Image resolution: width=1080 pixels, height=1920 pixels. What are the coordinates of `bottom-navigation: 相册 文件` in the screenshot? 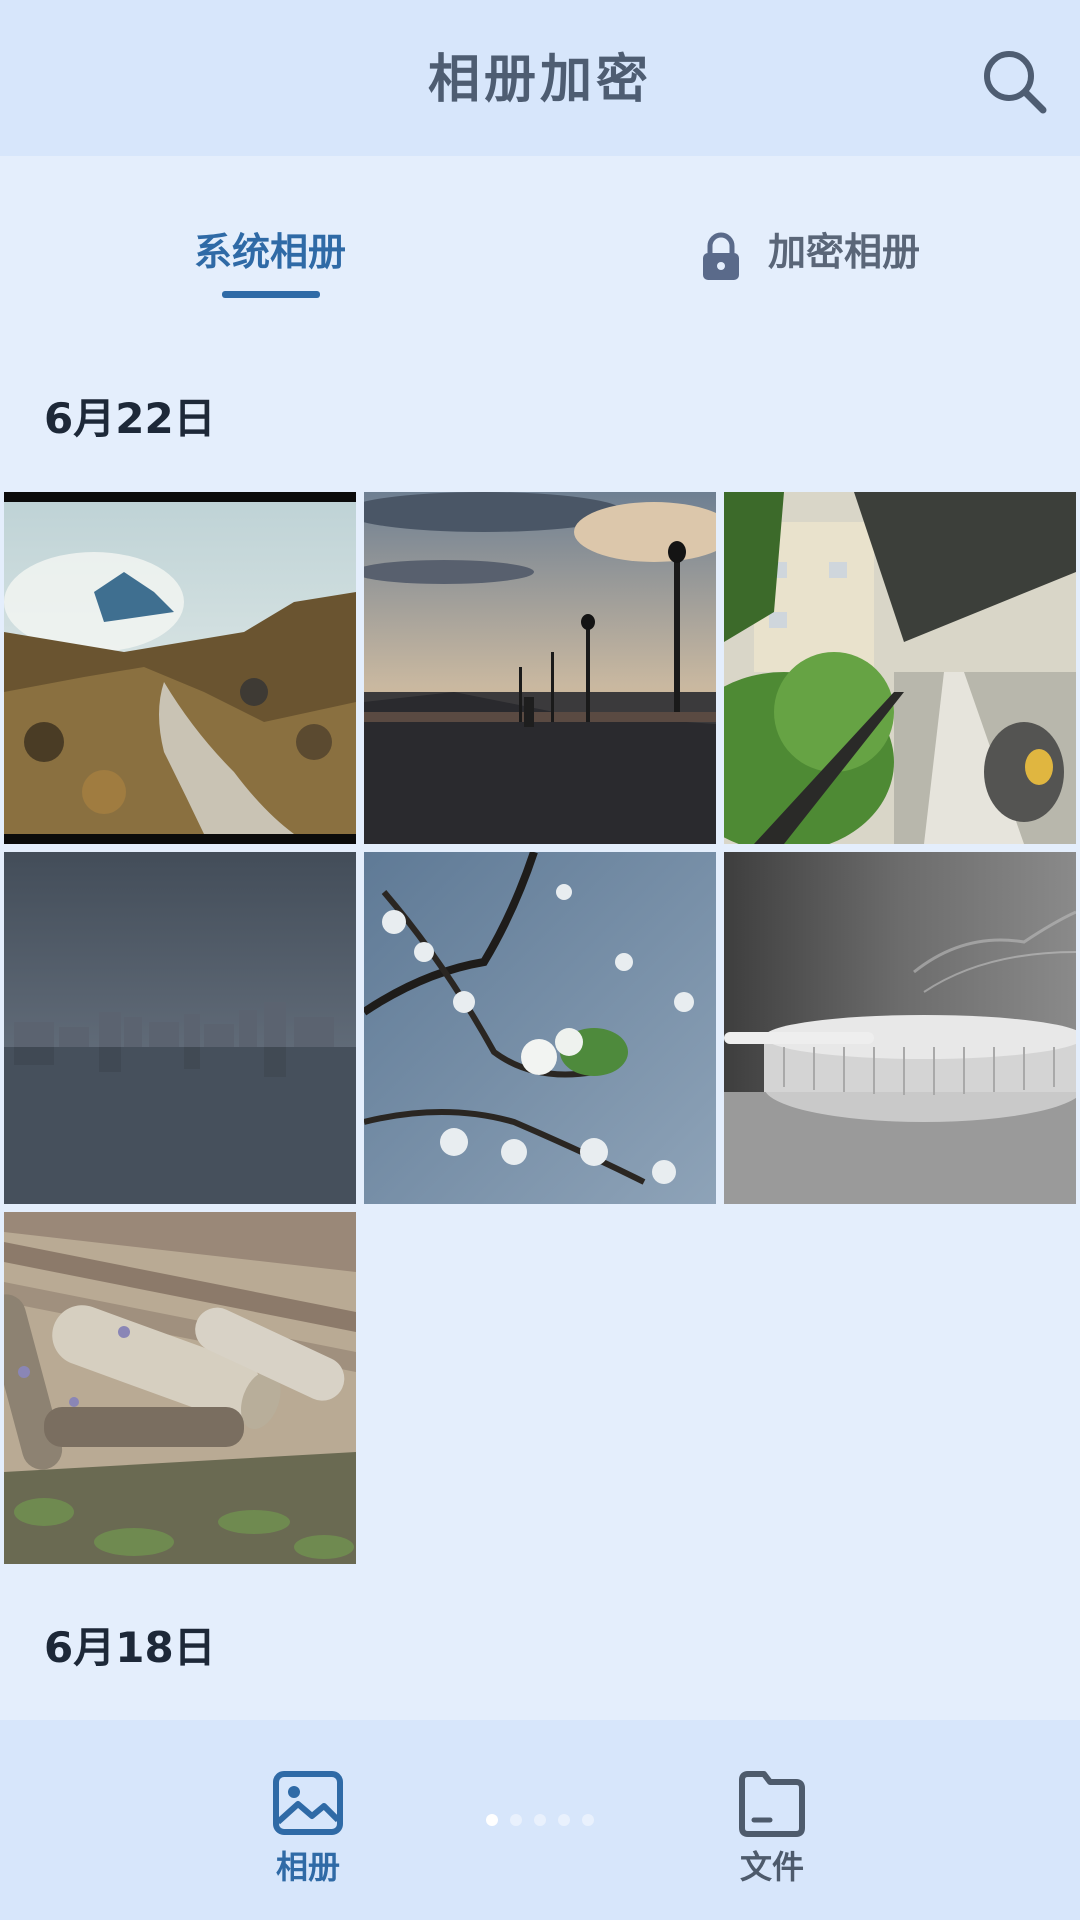 It's located at (540, 1820).